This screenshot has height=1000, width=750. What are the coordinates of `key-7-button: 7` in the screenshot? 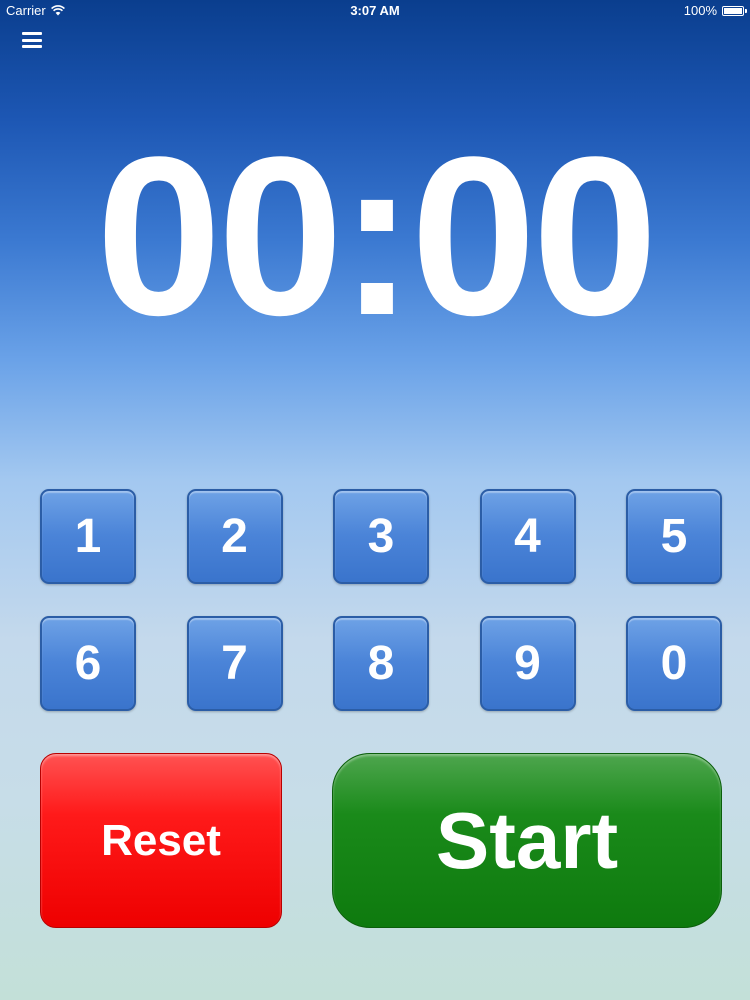 It's located at (234, 663).